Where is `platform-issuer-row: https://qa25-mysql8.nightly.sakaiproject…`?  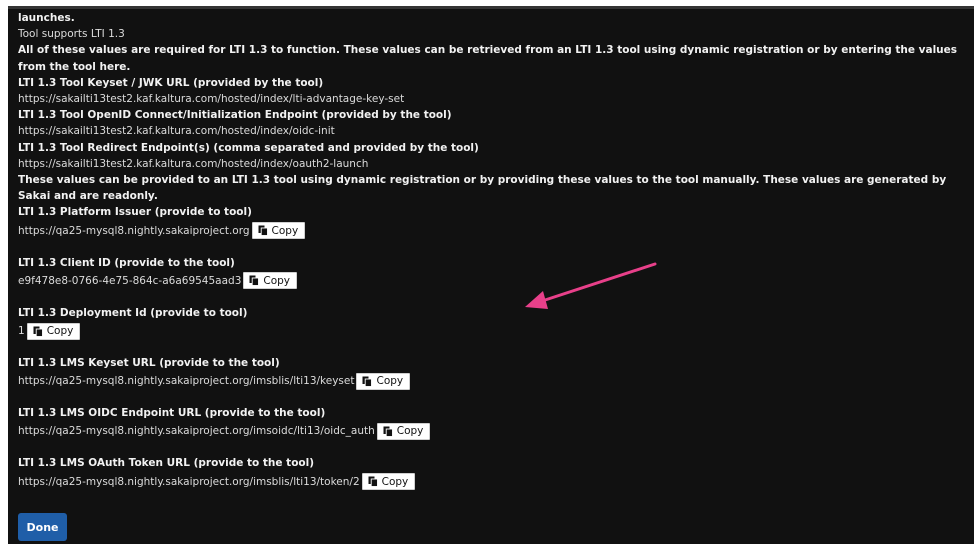
platform-issuer-row: https://qa25-mysql8.nightly.sakaiproject… is located at coordinates (494, 231).